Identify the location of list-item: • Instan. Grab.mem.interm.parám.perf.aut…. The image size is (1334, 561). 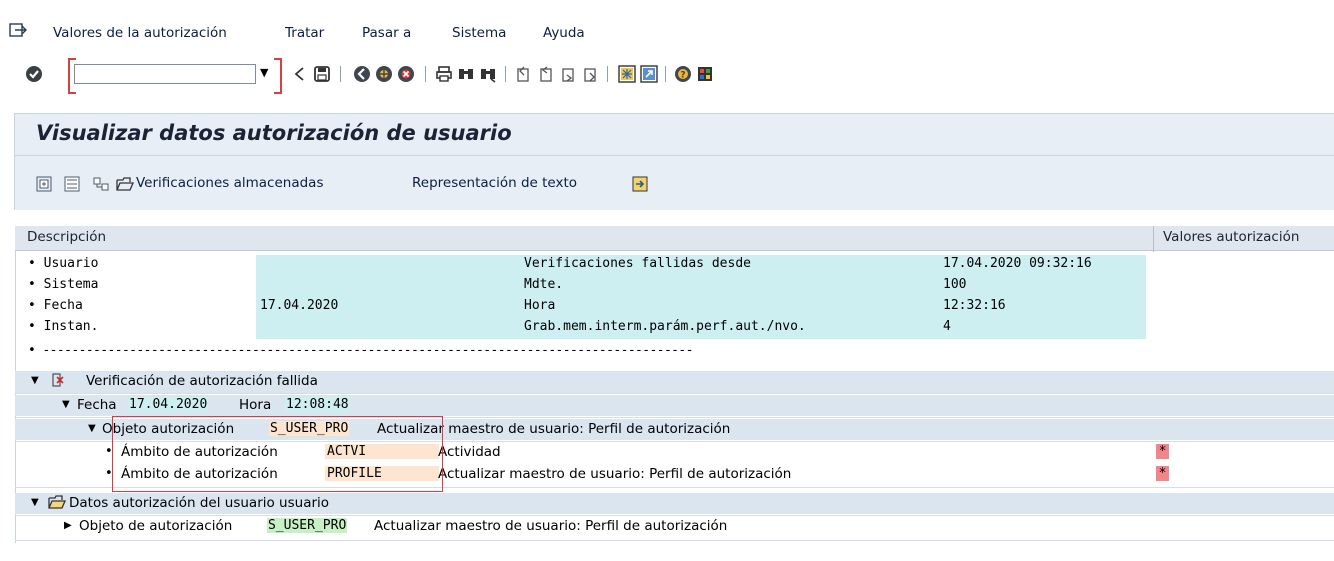
(588, 329).